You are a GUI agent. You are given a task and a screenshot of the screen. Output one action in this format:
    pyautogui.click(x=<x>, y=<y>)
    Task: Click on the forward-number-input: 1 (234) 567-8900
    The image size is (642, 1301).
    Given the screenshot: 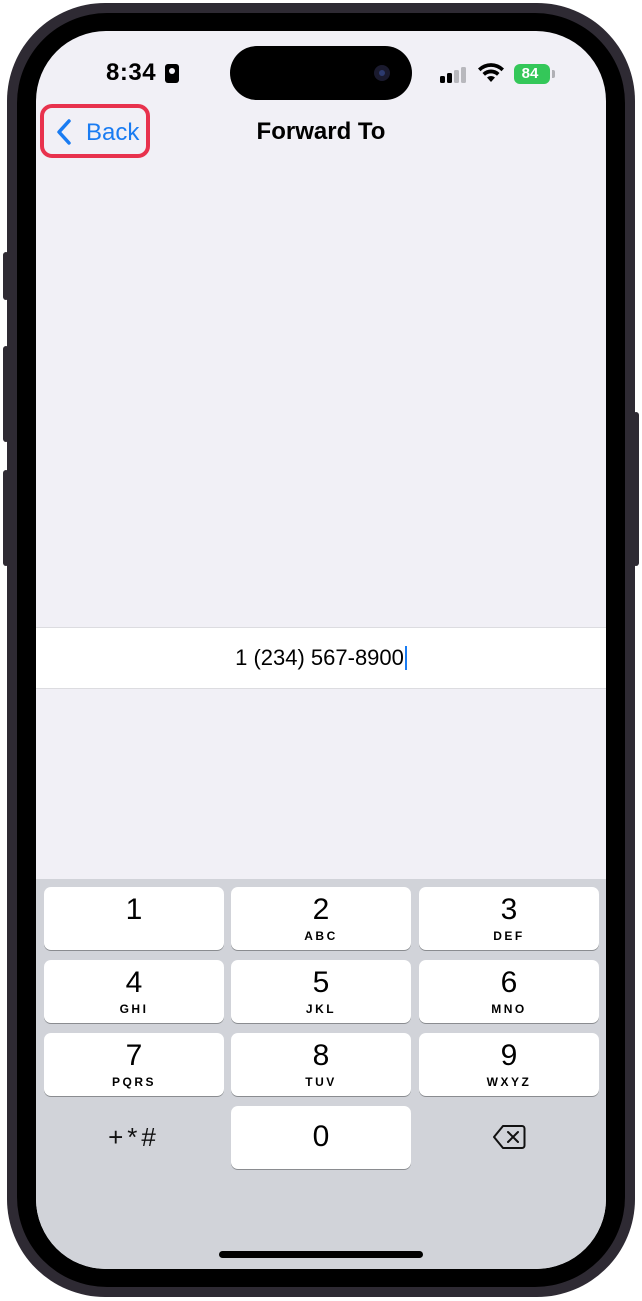 What is the action you would take?
    pyautogui.click(x=321, y=658)
    